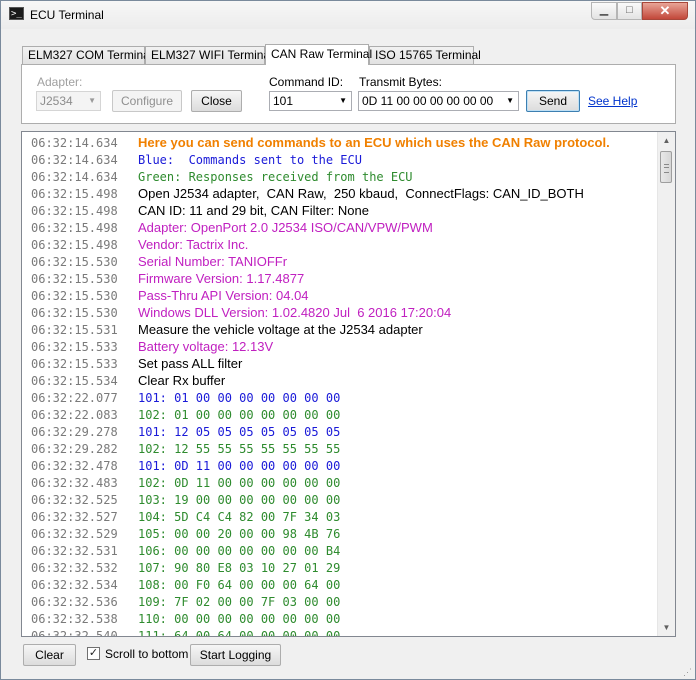  Describe the element at coordinates (67, 15) in the screenshot. I see `window-title: ECU Terminal` at that location.